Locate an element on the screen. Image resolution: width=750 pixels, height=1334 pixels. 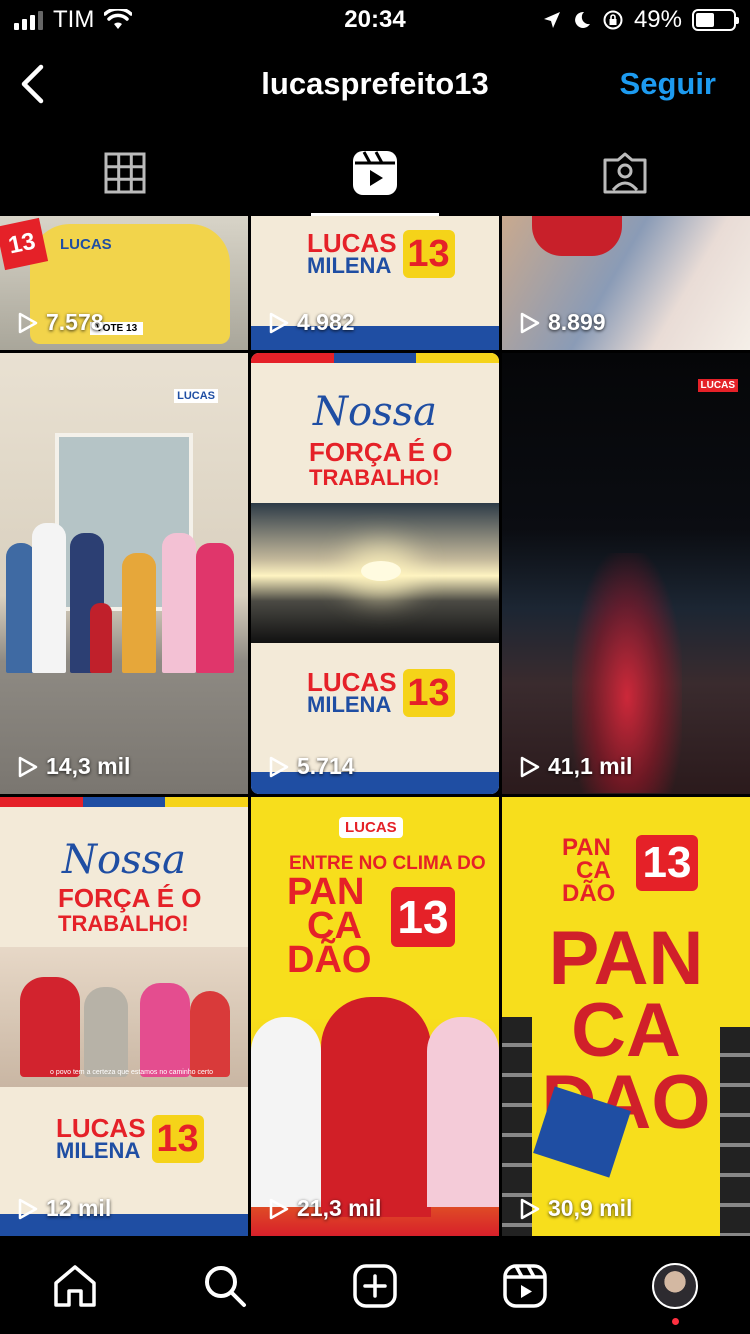
status-bar: TIM 20:34 49% is located at coordinates (375, 20).